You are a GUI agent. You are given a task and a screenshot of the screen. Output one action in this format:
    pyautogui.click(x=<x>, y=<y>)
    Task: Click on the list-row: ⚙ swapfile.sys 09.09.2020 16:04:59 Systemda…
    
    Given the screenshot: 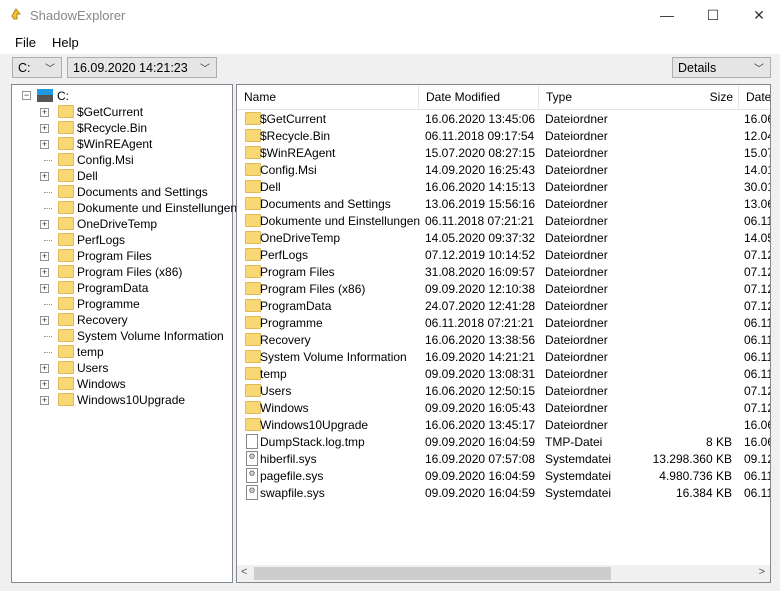 What is the action you would take?
    pyautogui.click(x=503, y=493)
    